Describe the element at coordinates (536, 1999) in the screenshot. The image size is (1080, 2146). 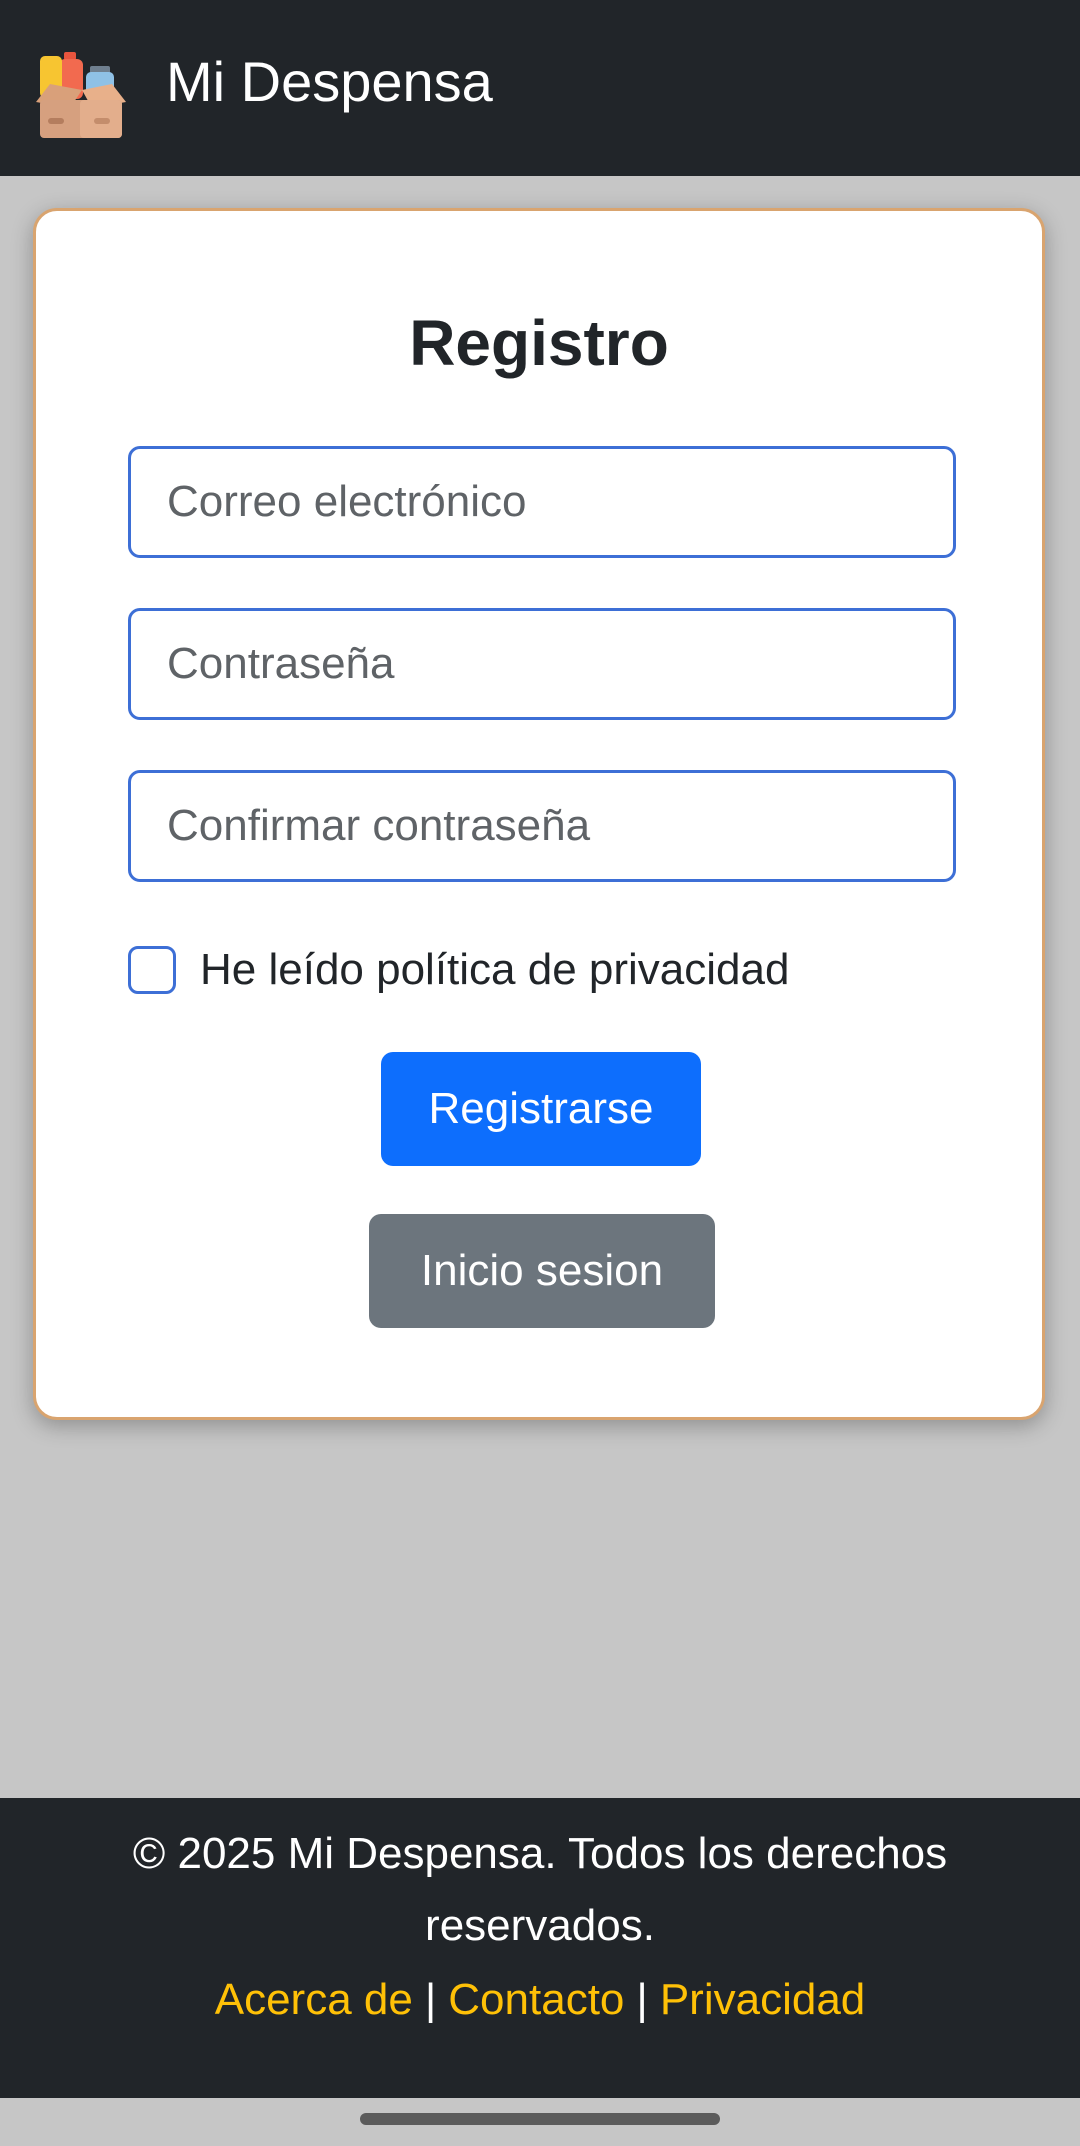
I see `contact-link: Contacto` at that location.